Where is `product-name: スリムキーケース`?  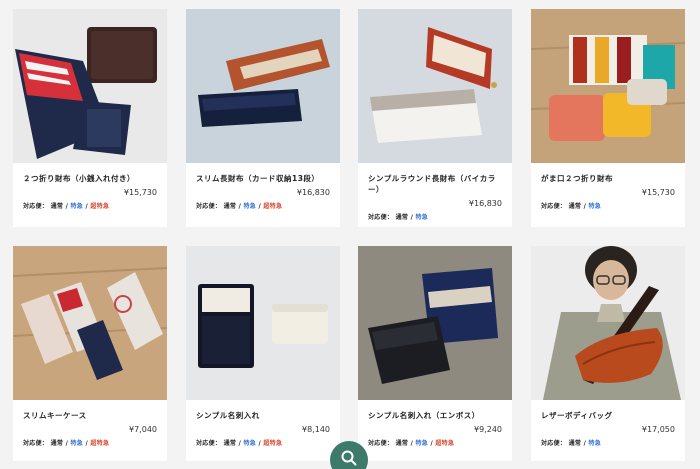
product-name: スリムキーケース is located at coordinates (90, 410).